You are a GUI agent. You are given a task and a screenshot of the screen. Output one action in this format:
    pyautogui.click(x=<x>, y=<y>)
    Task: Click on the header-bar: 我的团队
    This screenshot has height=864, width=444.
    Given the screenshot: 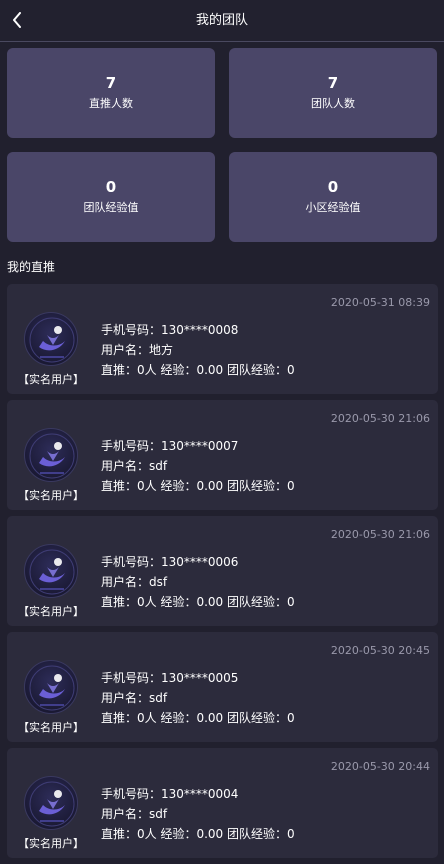 What is the action you would take?
    pyautogui.click(x=222, y=21)
    